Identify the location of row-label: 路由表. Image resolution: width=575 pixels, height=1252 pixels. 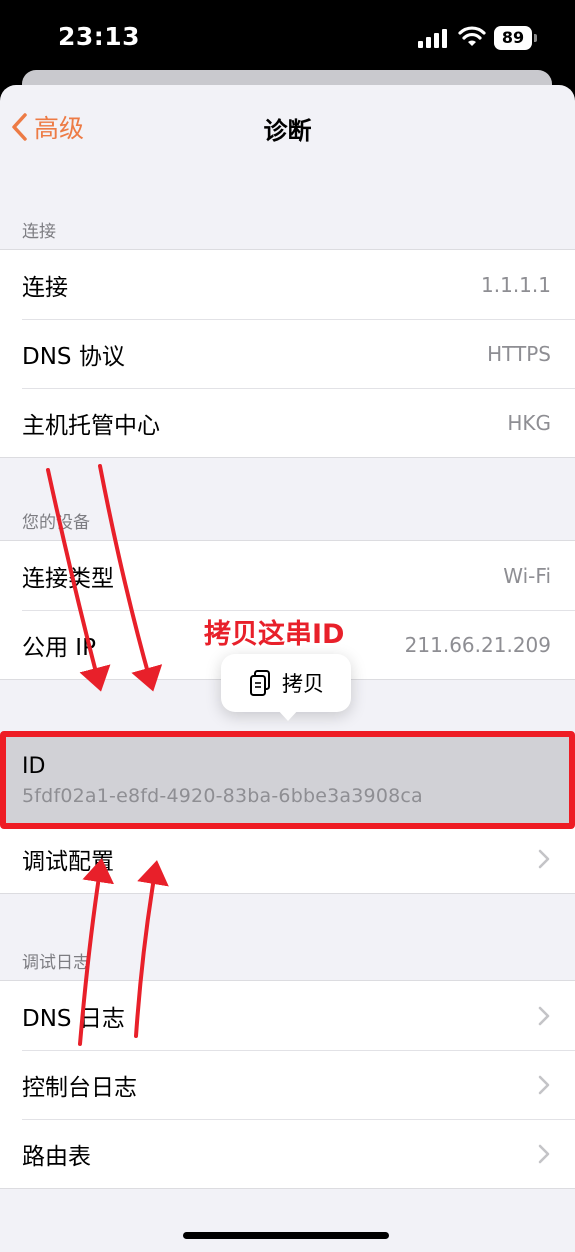
(56, 1156).